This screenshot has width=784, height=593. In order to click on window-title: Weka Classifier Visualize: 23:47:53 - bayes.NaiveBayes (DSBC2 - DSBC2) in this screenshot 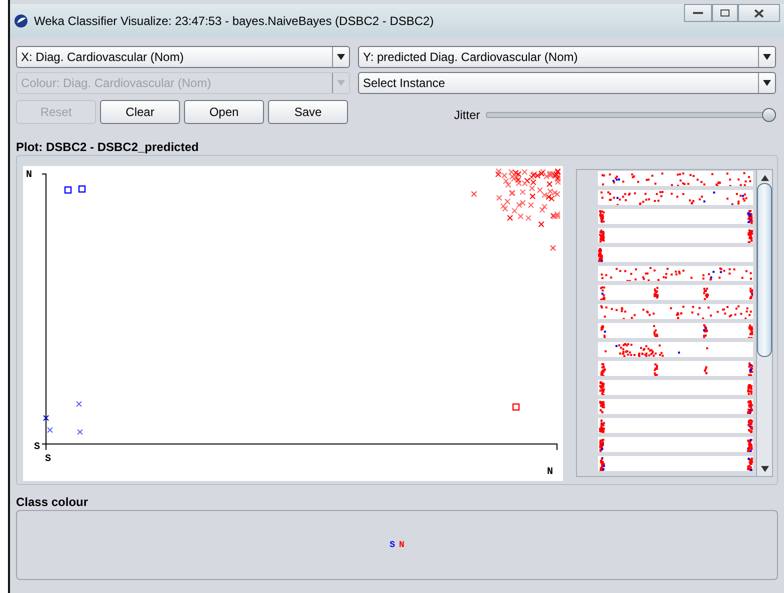, I will do `click(234, 21)`.